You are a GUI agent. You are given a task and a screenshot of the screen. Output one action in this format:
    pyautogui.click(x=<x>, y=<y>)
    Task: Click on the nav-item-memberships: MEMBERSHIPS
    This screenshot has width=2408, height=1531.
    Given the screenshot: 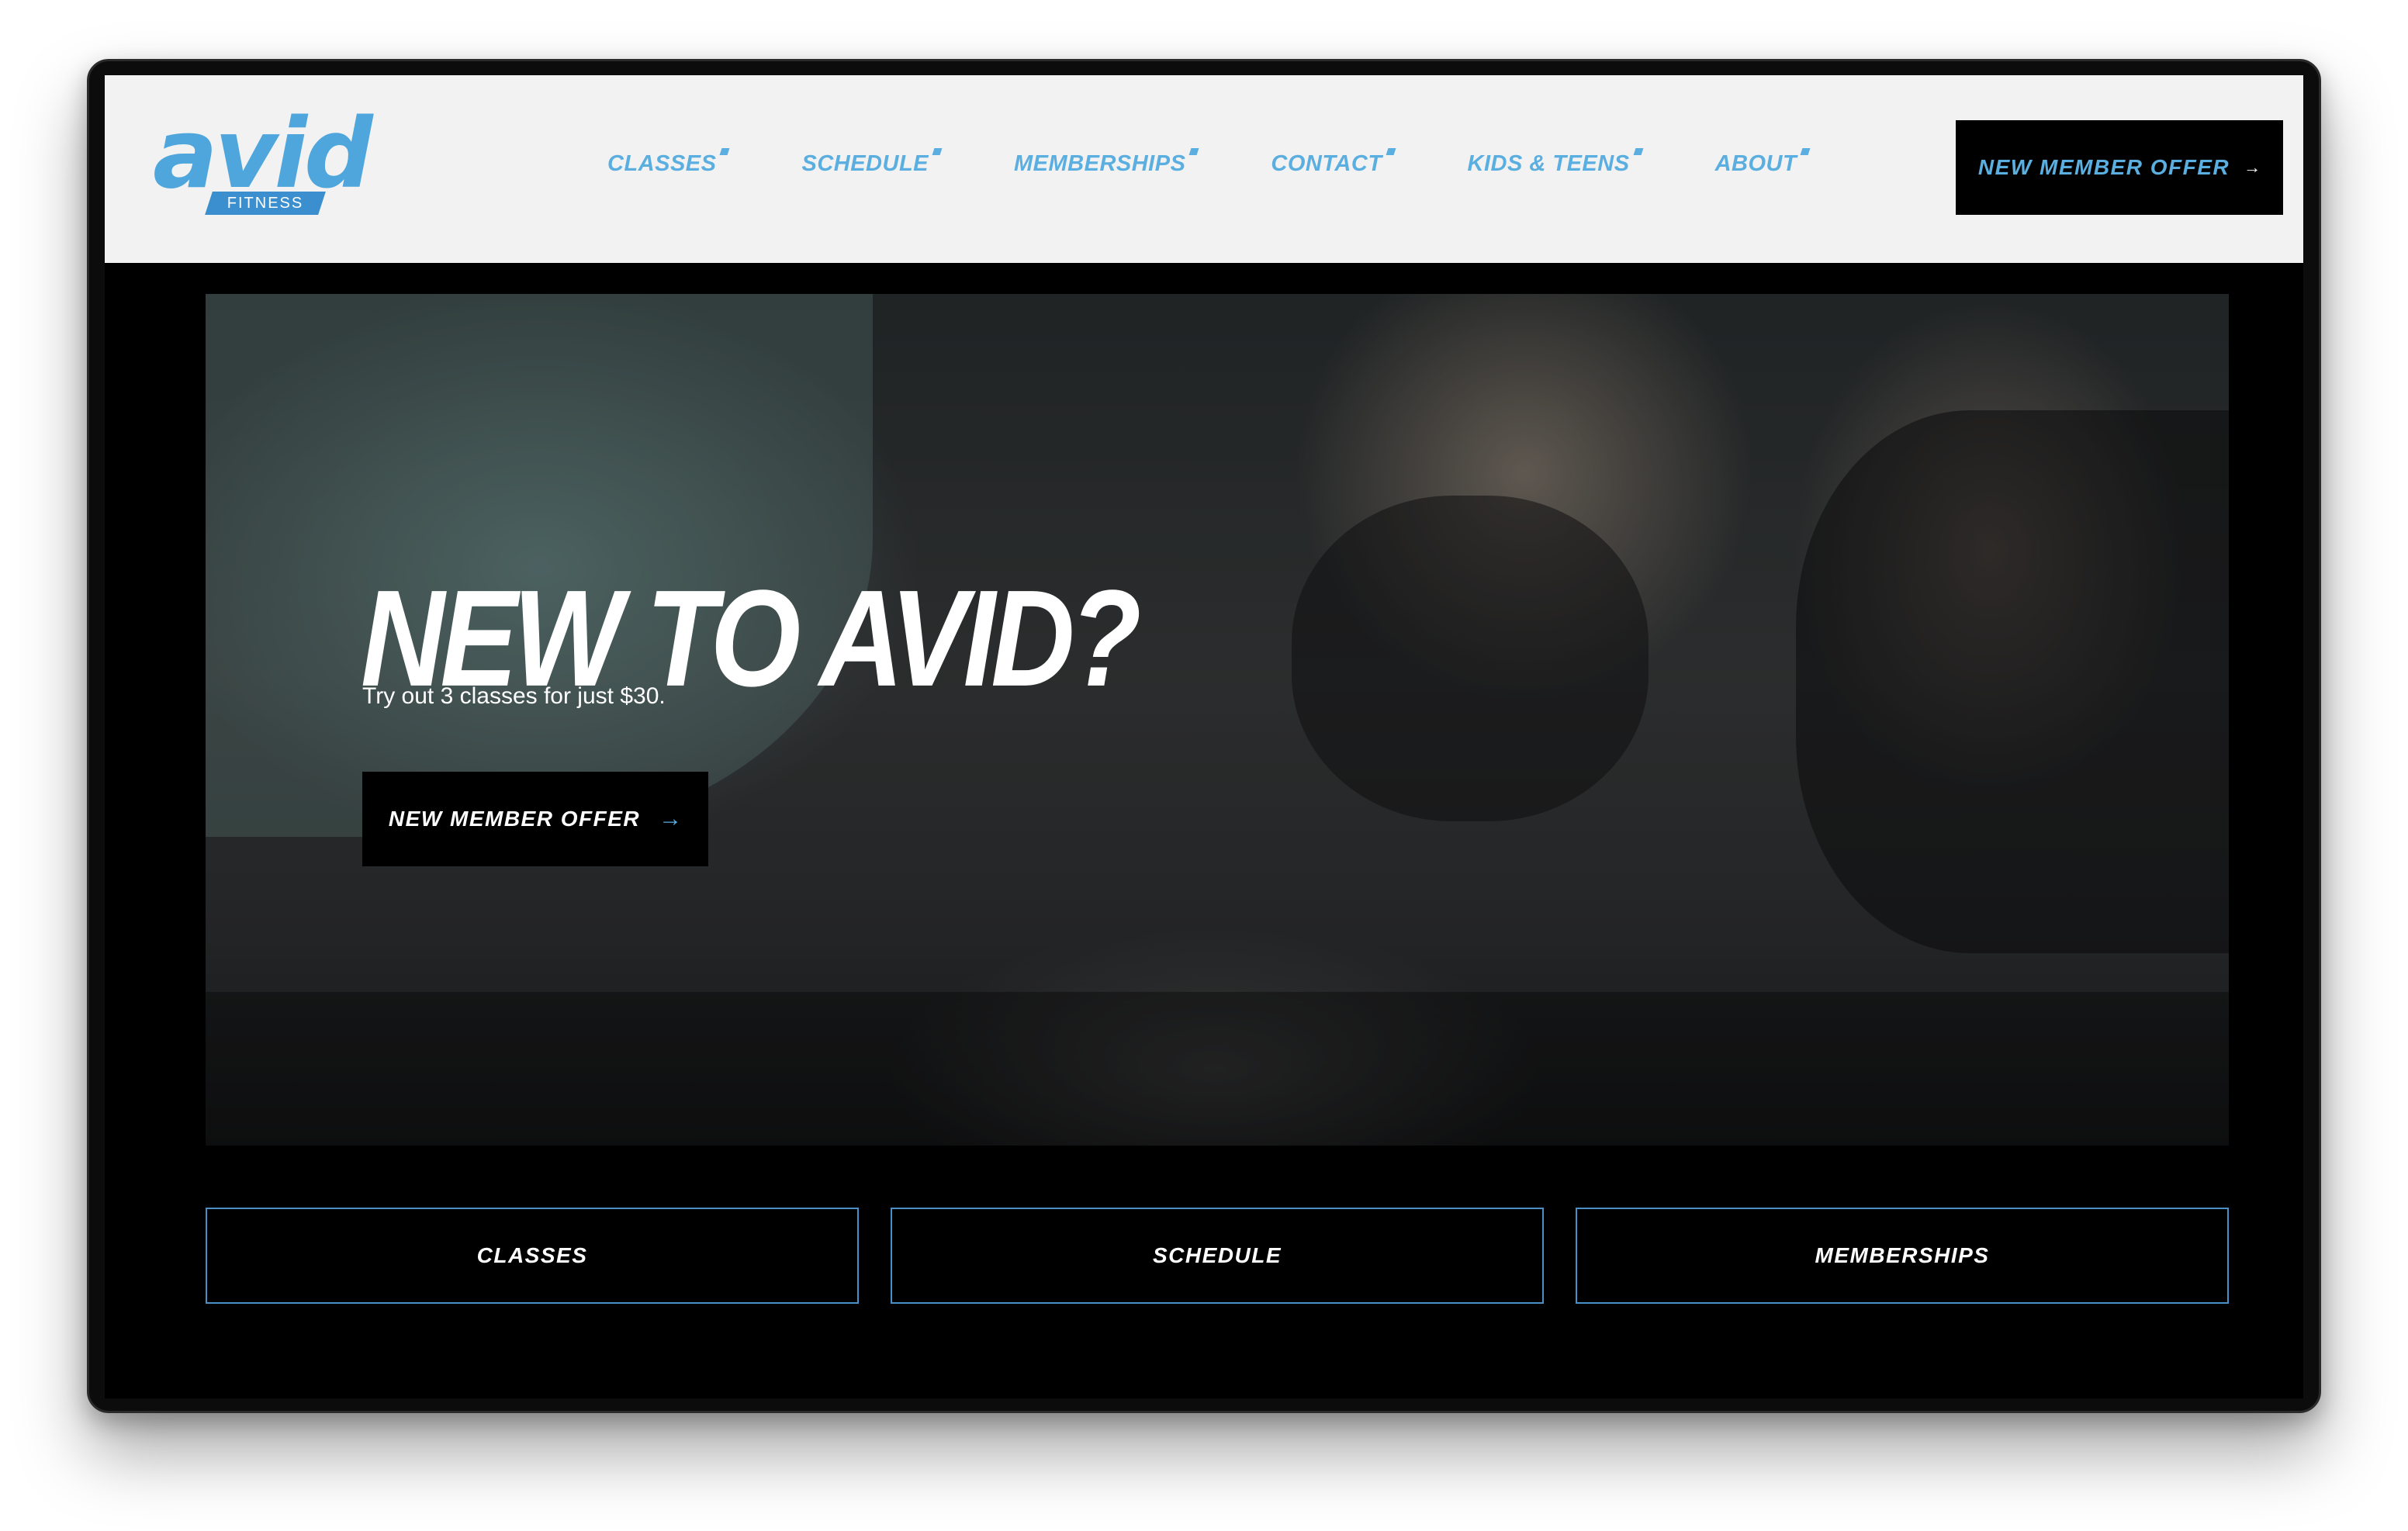 What is the action you would take?
    pyautogui.click(x=1106, y=162)
    